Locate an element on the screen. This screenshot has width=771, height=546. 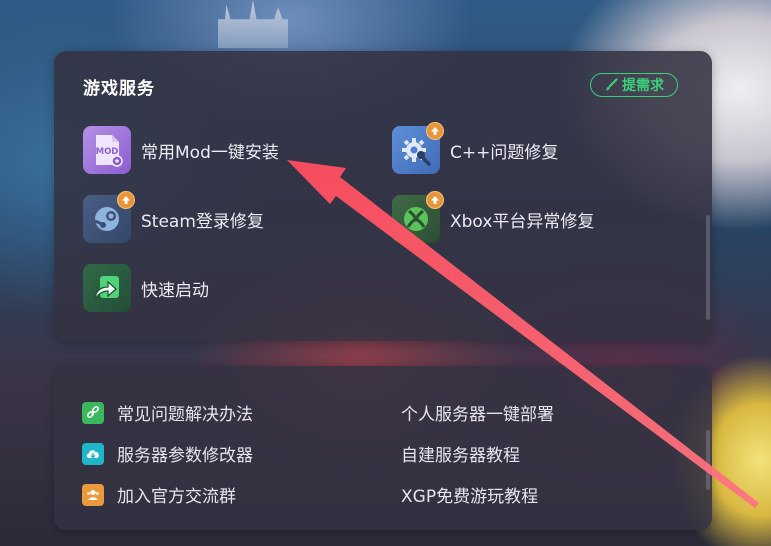
link-label: 服务器参数修改器 is located at coordinates (185, 456).